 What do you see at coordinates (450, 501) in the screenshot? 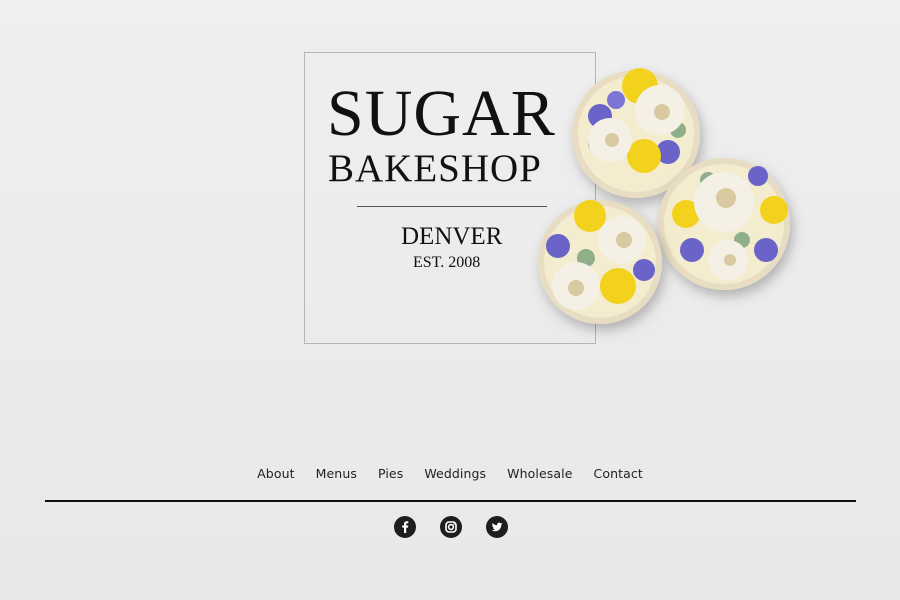
I see `footer-divider` at bounding box center [450, 501].